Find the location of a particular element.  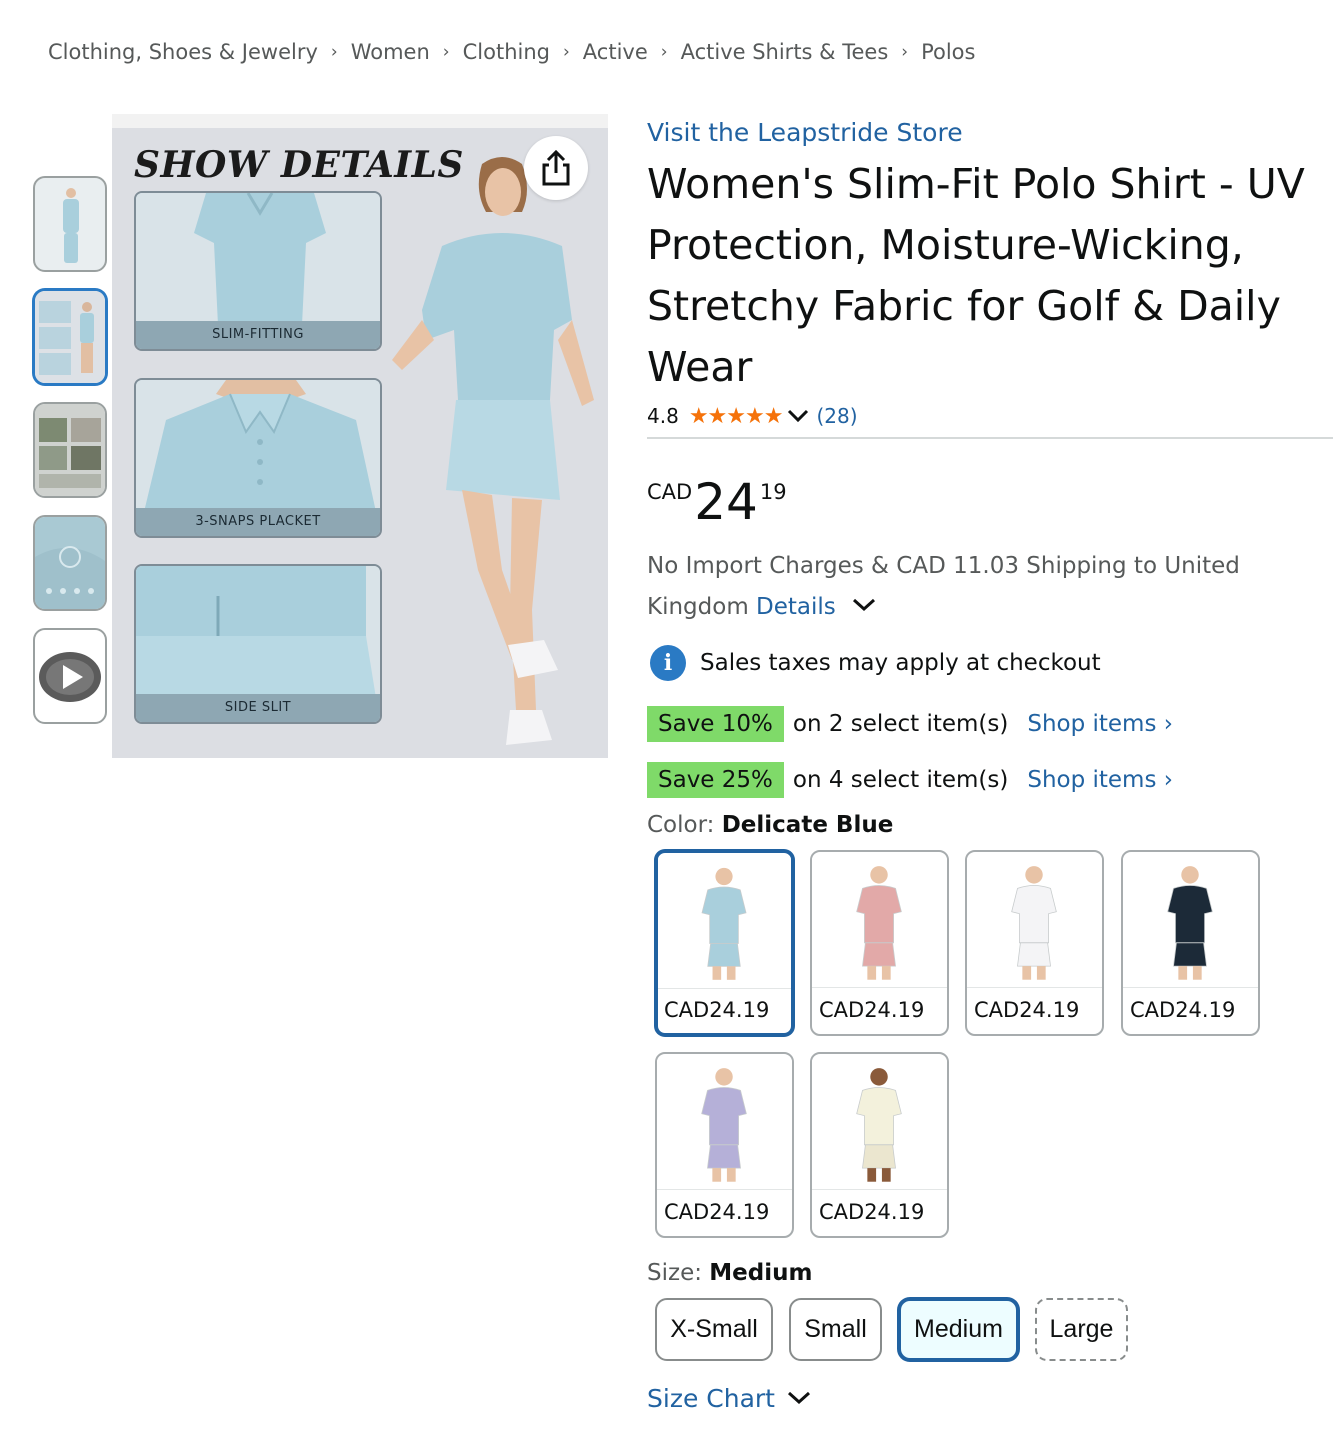

divider is located at coordinates (990, 438).